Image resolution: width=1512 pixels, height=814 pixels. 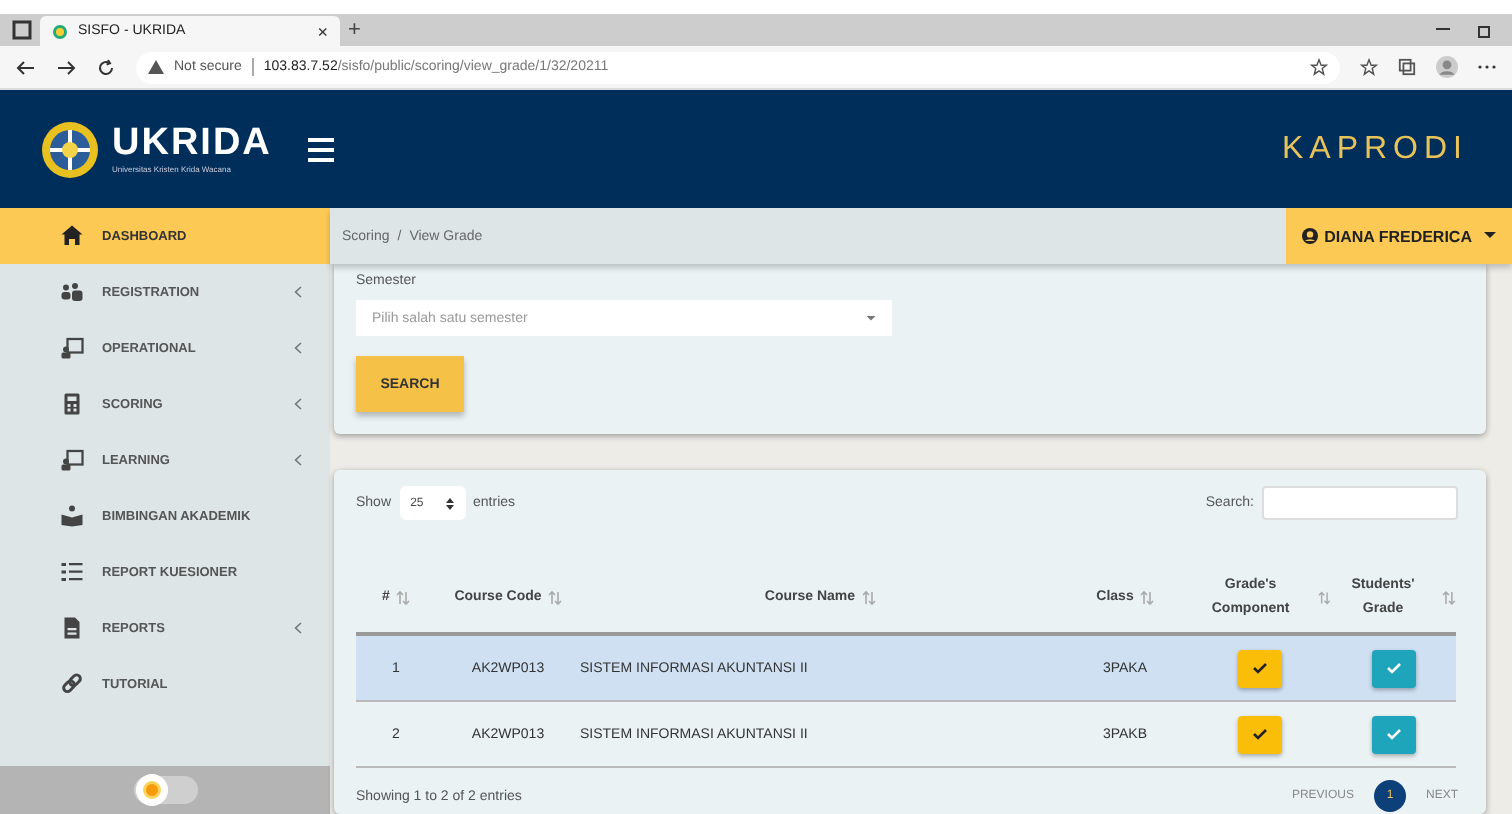 What do you see at coordinates (106, 67) in the screenshot?
I see `reload-icon` at bounding box center [106, 67].